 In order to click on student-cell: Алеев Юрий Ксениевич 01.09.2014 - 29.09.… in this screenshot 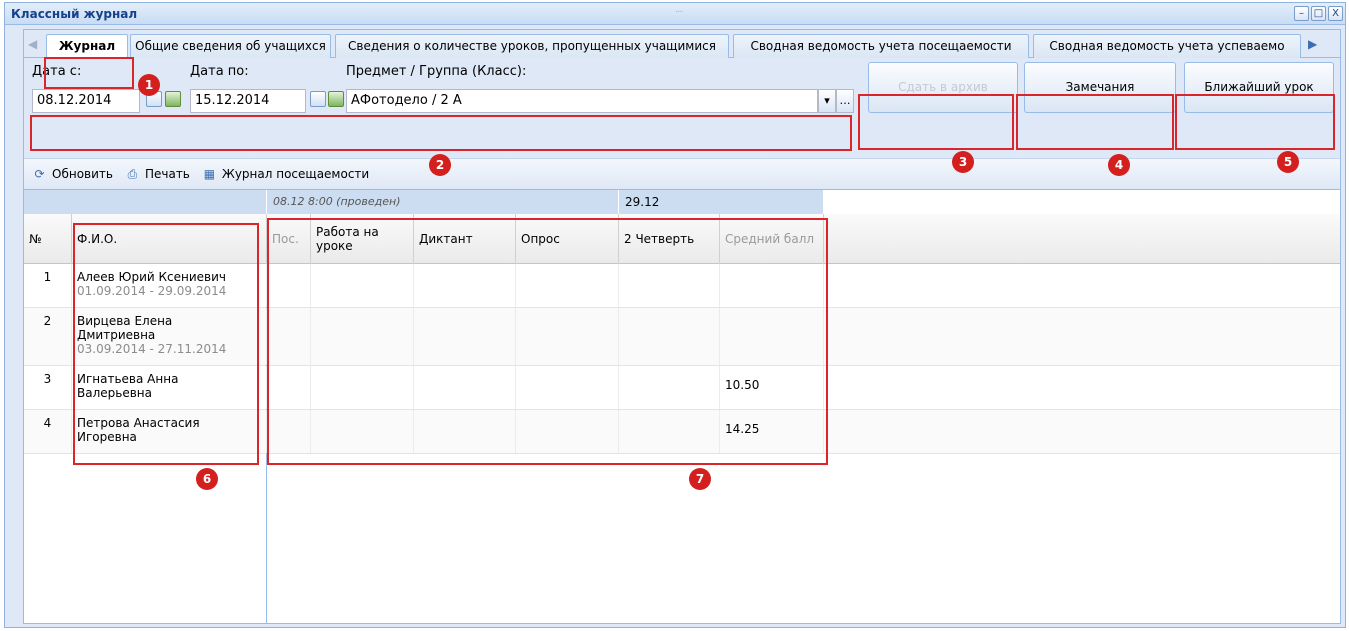, I will do `click(169, 285)`.